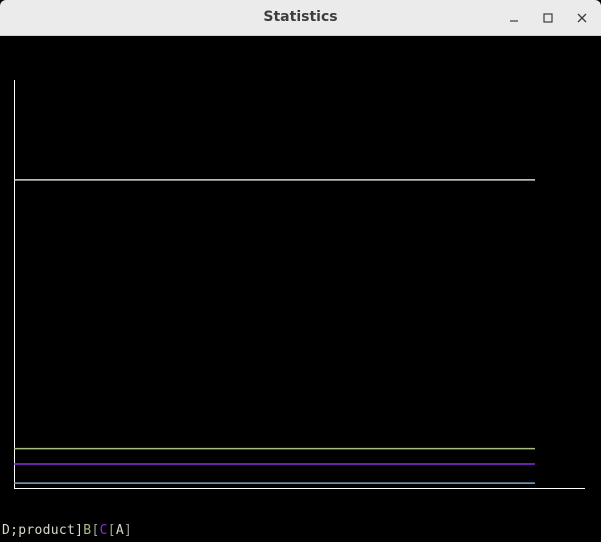 The height and width of the screenshot is (542, 601). Describe the element at coordinates (43, 530) in the screenshot. I see `status-segment: ;product` at that location.